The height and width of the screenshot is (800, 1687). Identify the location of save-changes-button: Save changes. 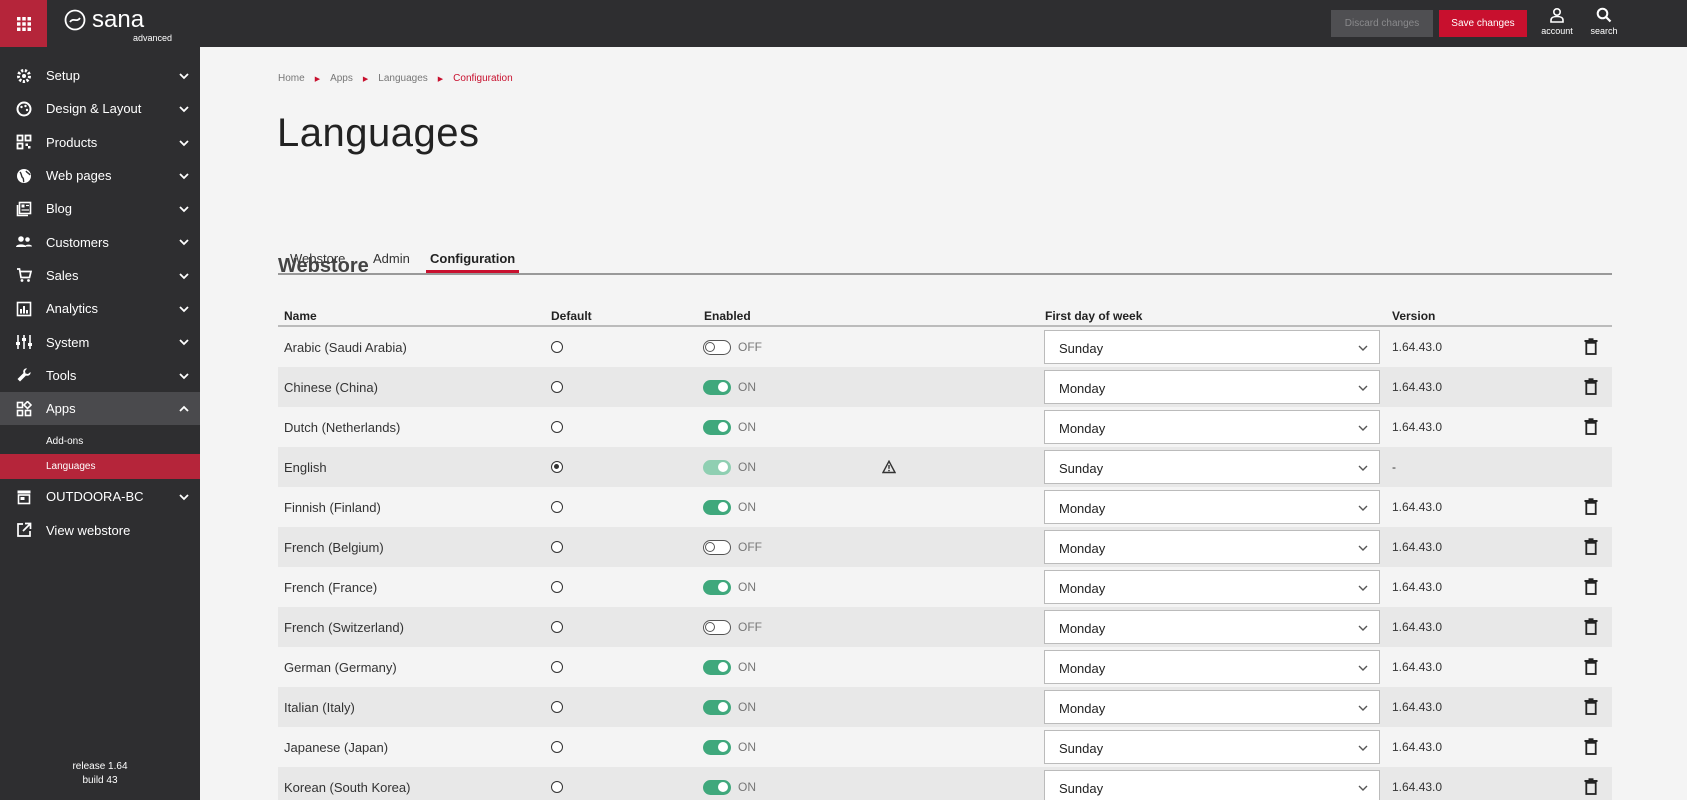
(1483, 23).